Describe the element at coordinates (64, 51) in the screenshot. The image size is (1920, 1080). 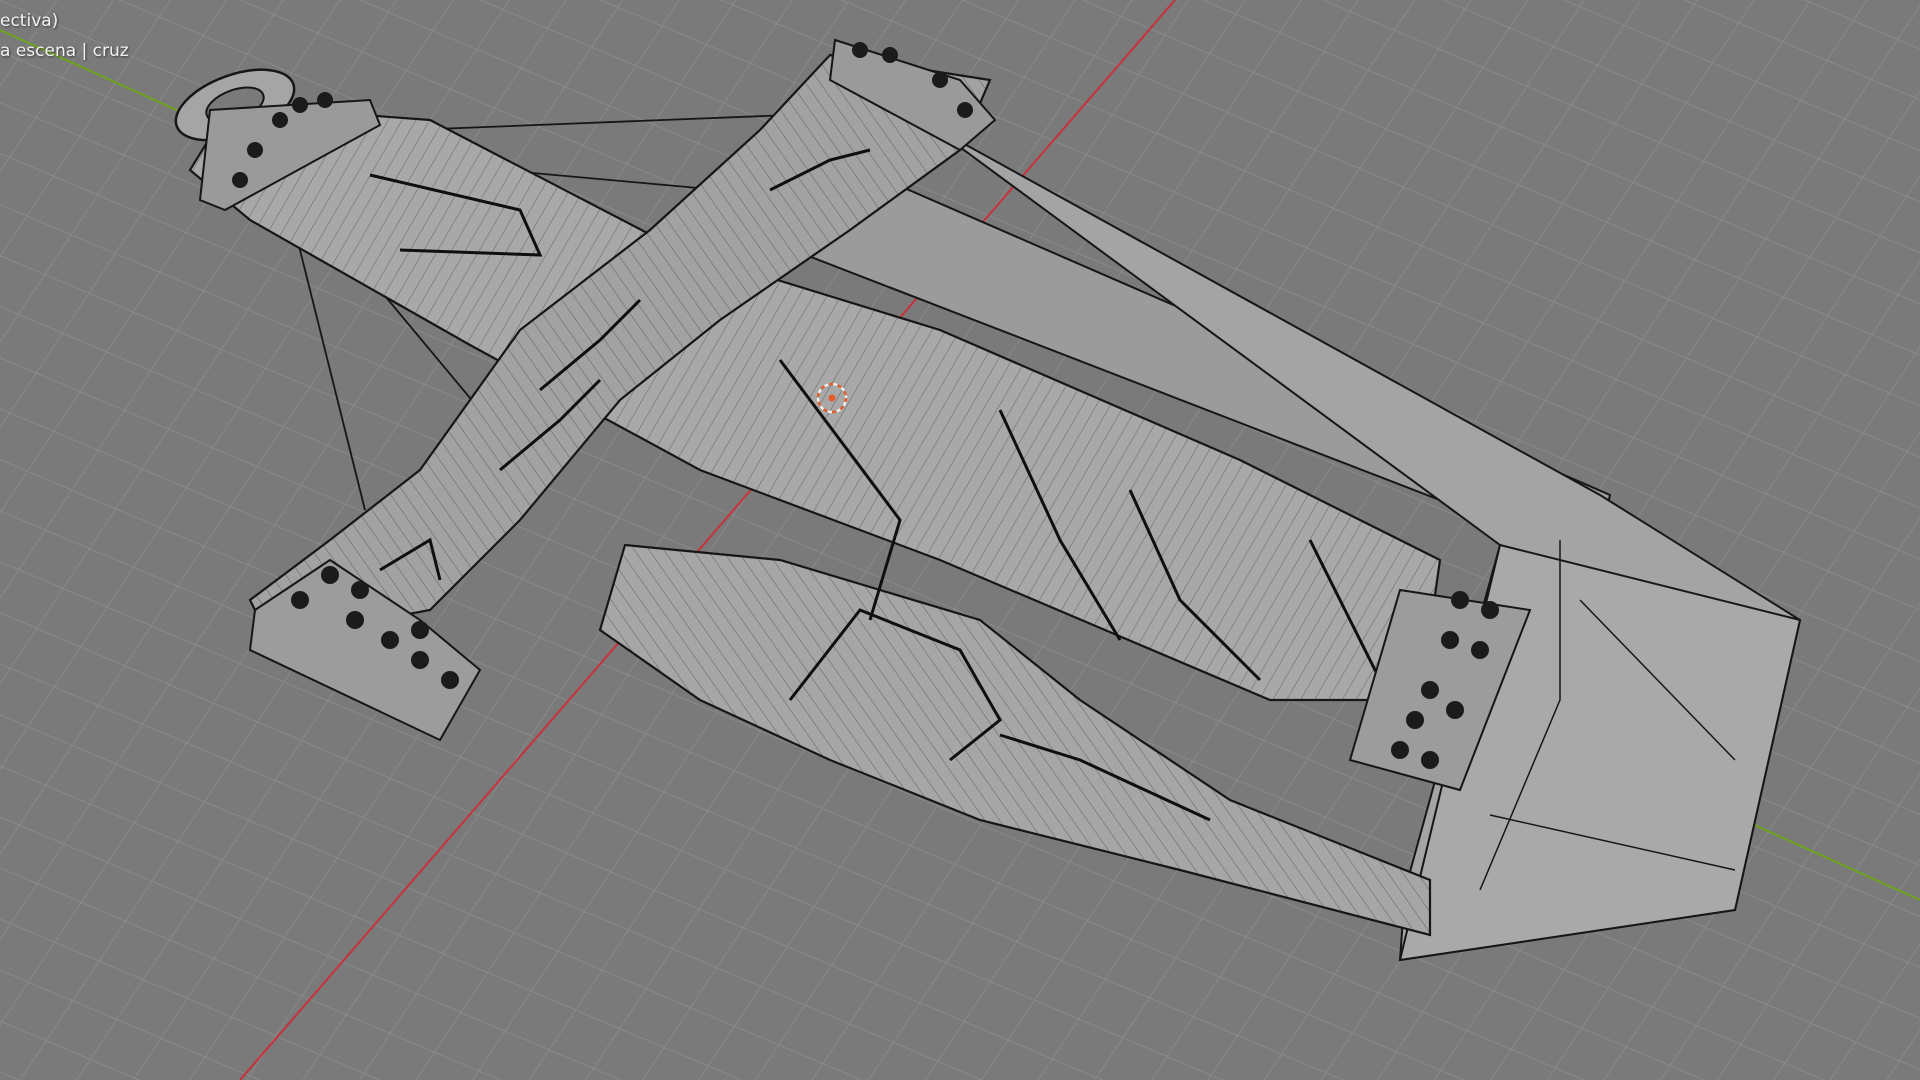
I see `scene-collection-label: a escena | cruz` at that location.